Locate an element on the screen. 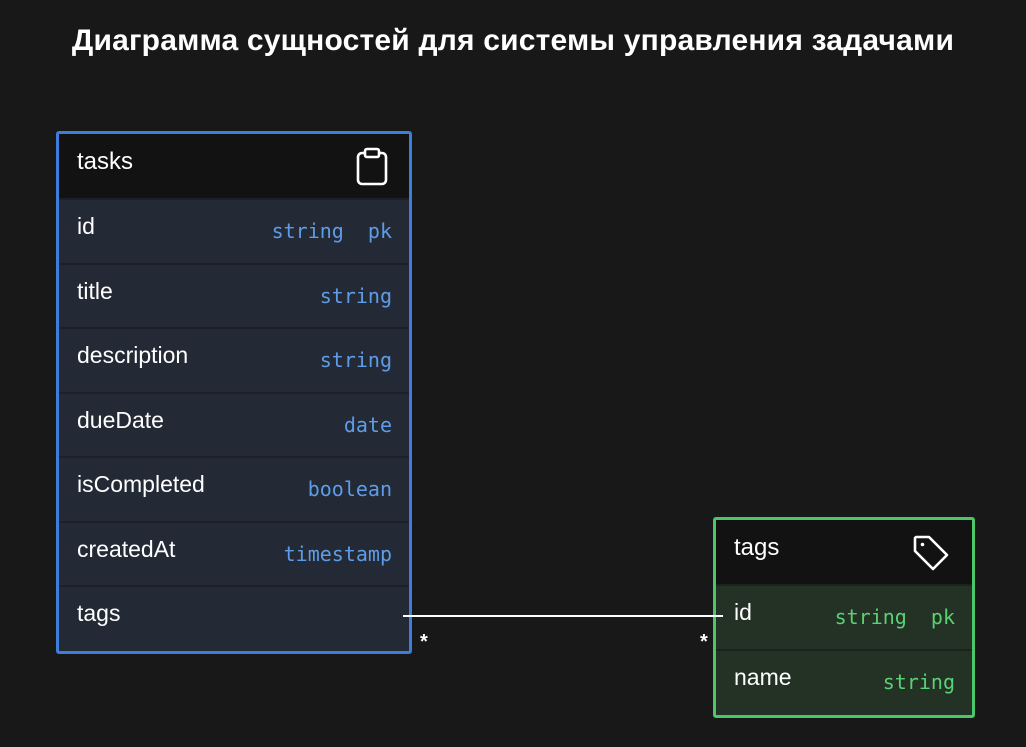  relationship-connector is located at coordinates (563, 616).